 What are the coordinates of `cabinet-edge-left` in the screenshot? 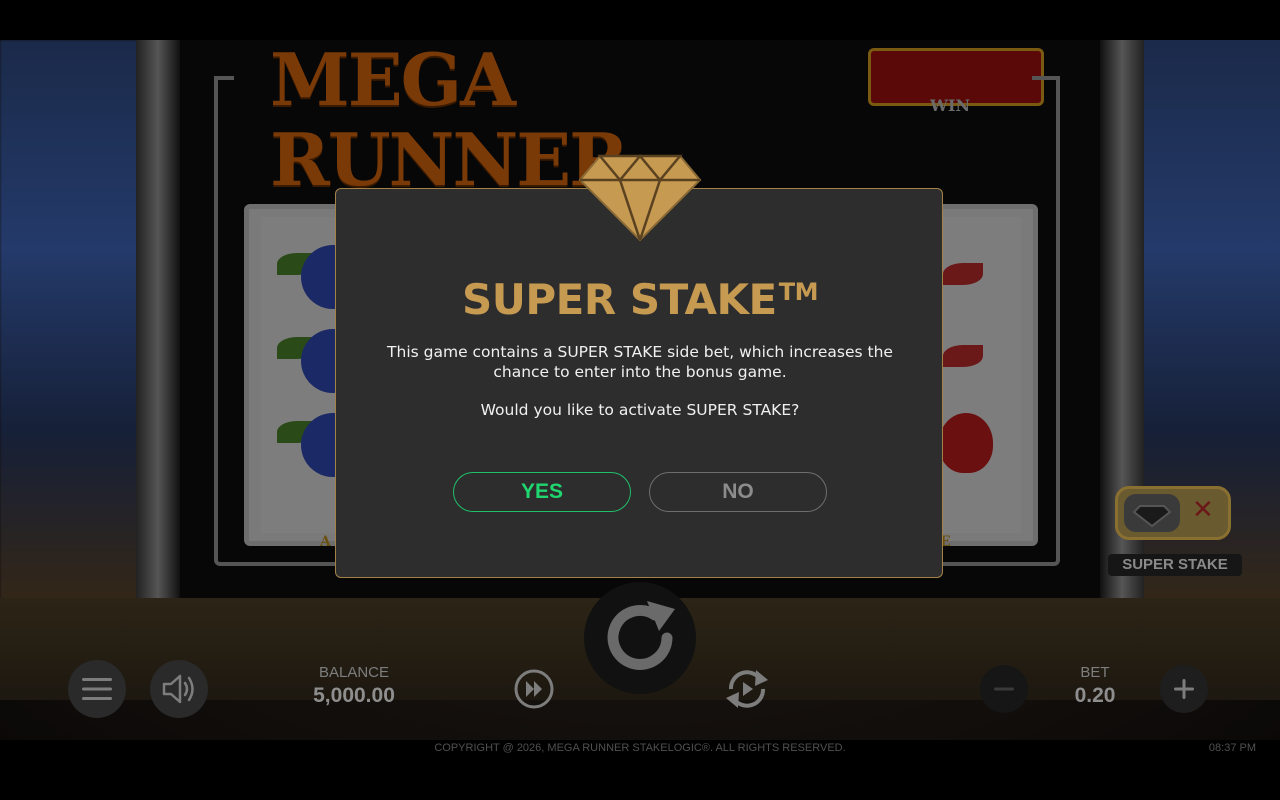 It's located at (158, 340).